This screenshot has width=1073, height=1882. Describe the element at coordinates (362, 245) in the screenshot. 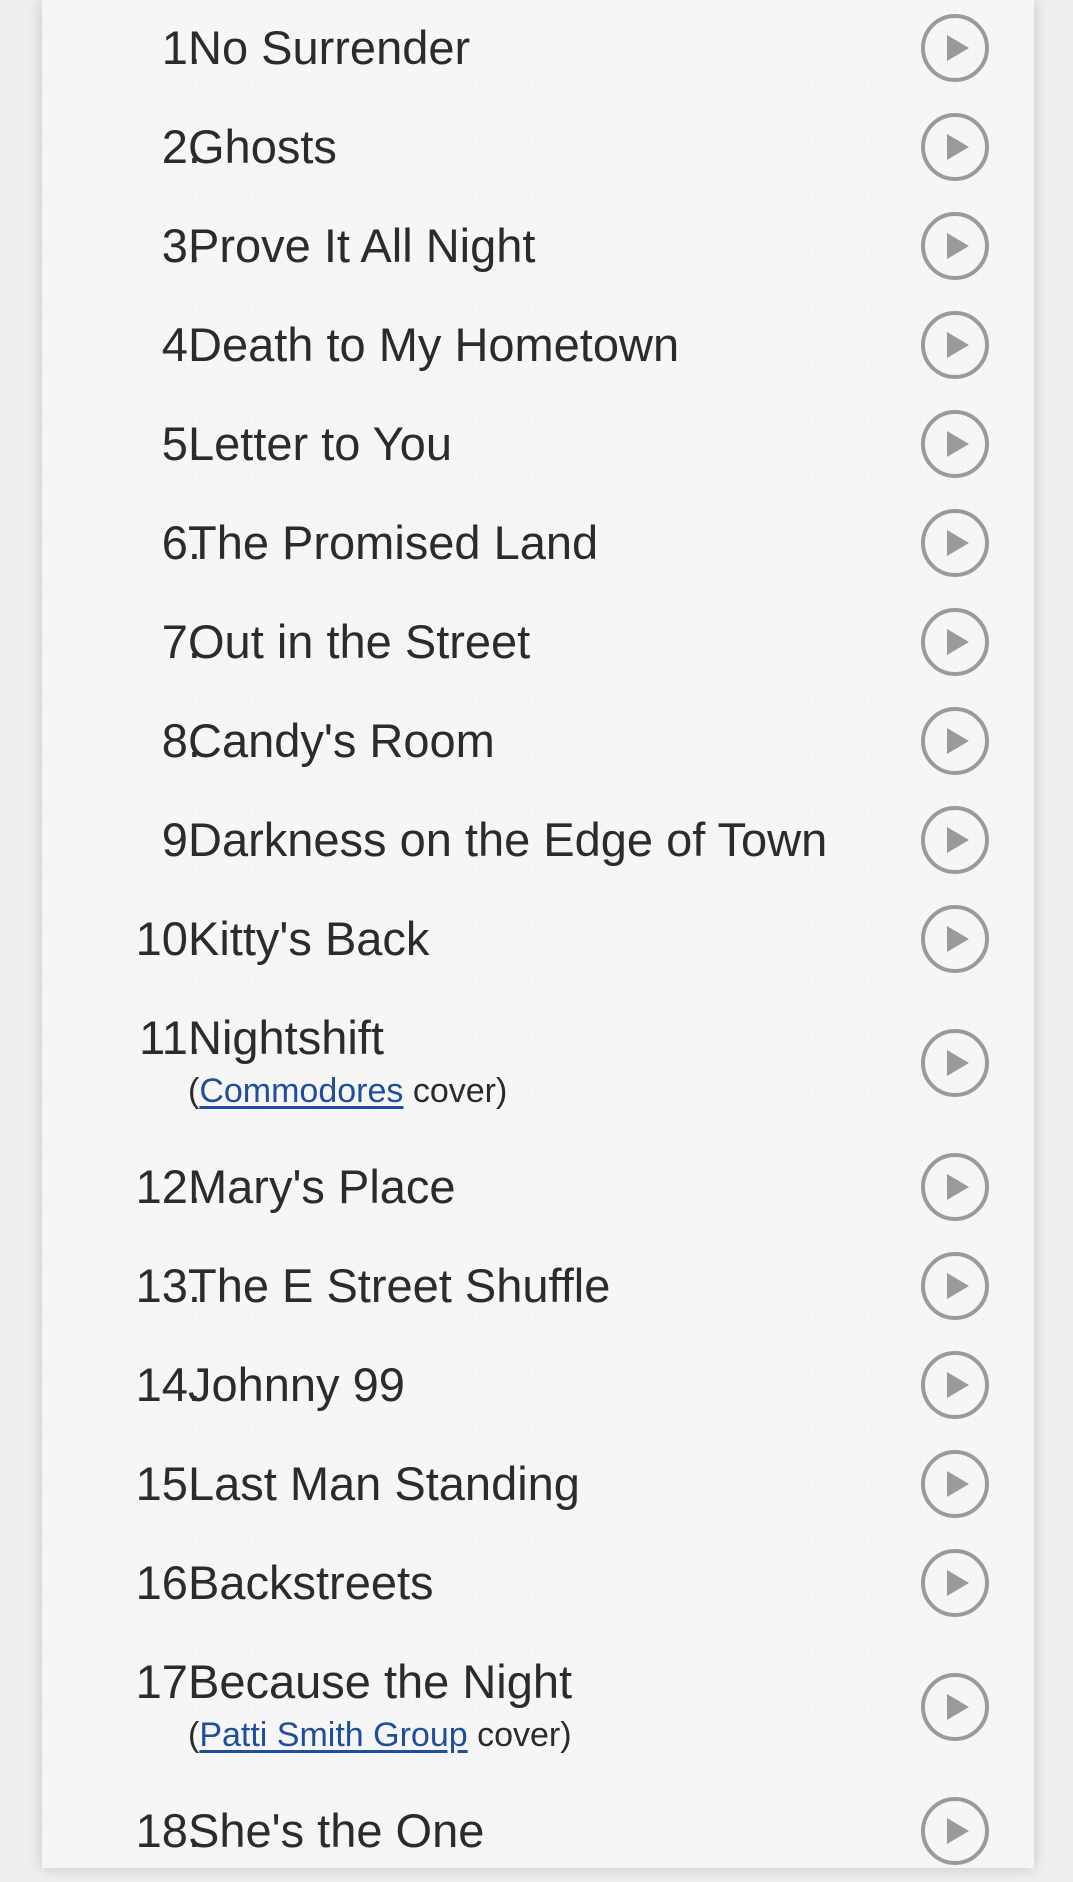

I see `song-title: Prove It All Night` at that location.